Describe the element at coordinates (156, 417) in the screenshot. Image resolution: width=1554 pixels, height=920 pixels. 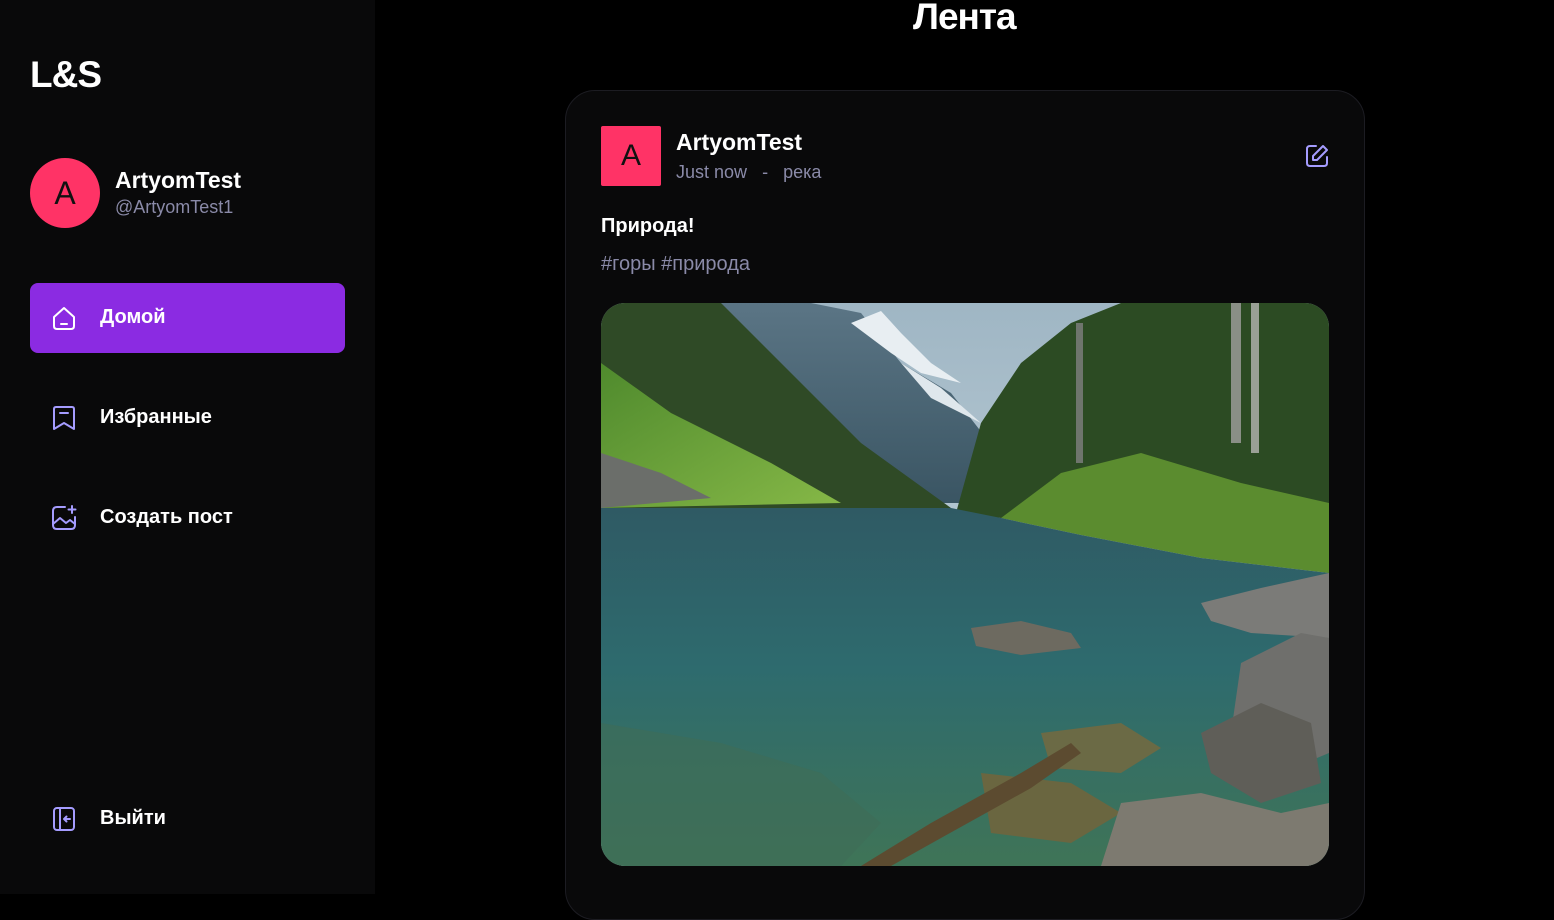
I see `sidebar-item-label: Избранные` at that location.